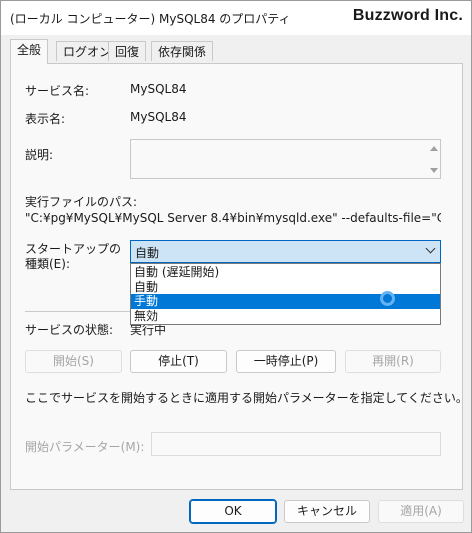  Describe the element at coordinates (285, 272) in the screenshot. I see `option-auto-delayed: 自動 (遅延開始)` at that location.